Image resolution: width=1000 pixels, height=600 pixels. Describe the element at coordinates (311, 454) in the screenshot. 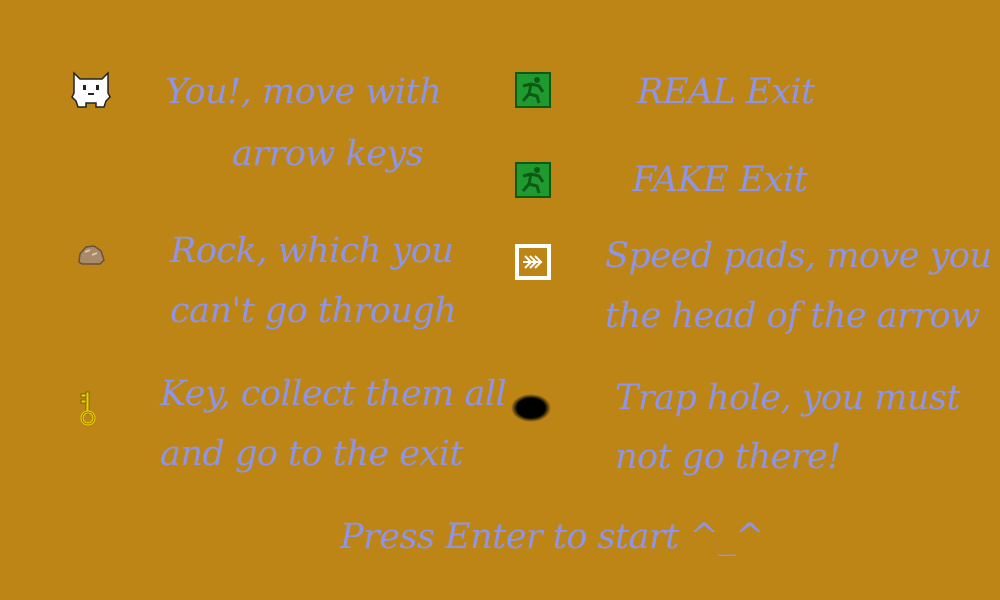

I see `key-description-line2: and go to the exit` at that location.